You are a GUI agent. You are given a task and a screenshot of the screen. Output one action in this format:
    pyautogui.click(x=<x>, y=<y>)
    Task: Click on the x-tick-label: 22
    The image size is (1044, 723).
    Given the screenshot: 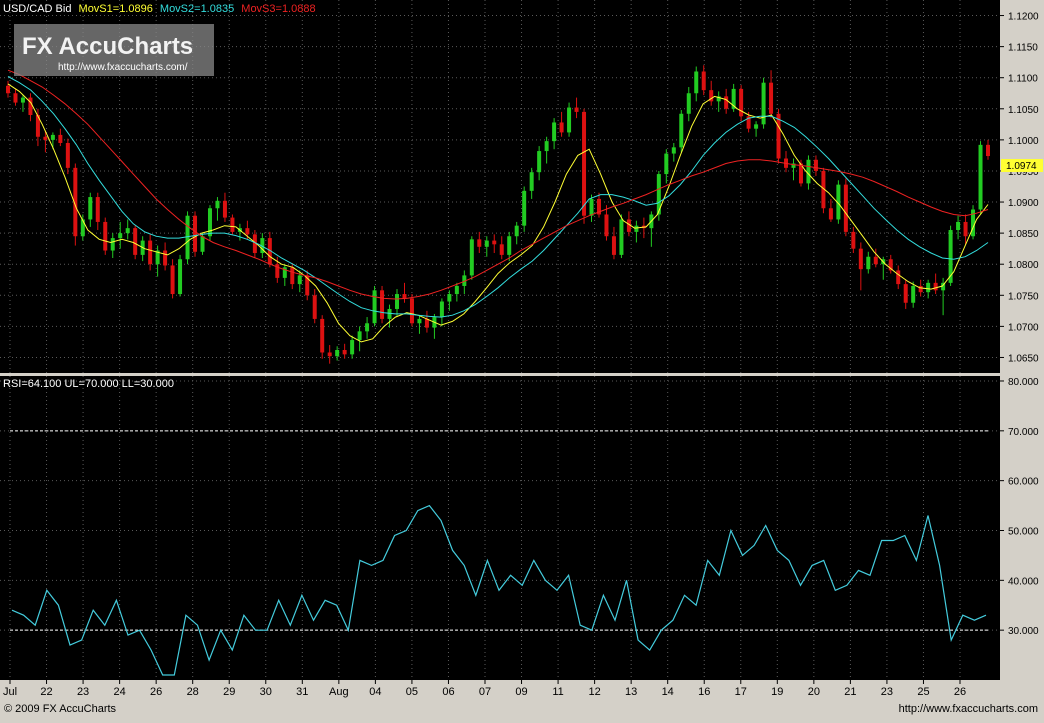 What is the action you would take?
    pyautogui.click(x=46, y=692)
    